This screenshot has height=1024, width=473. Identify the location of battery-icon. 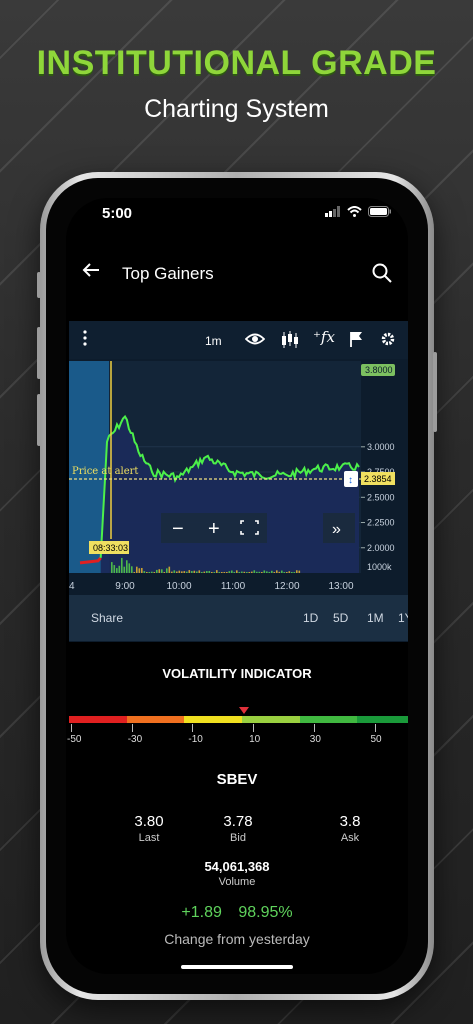
(379, 211).